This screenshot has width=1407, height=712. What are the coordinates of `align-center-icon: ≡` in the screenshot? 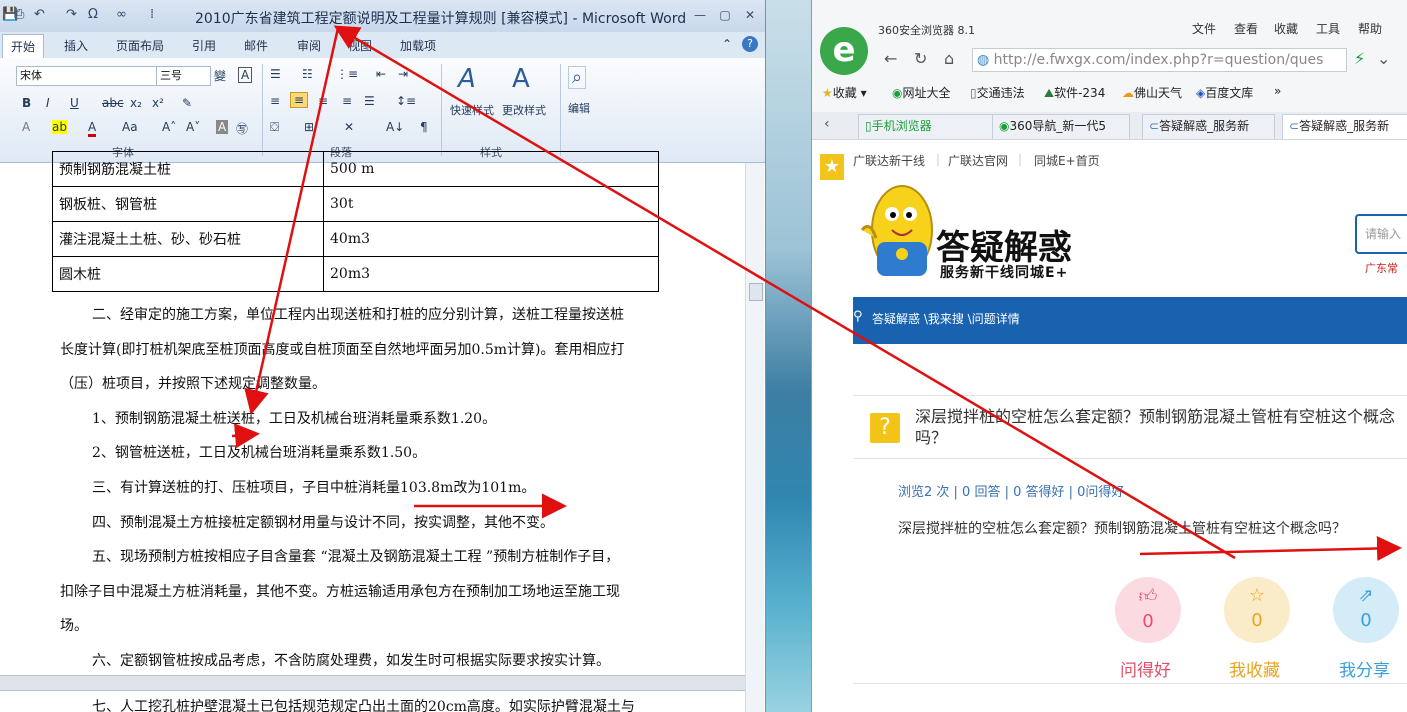 It's located at (299, 100).